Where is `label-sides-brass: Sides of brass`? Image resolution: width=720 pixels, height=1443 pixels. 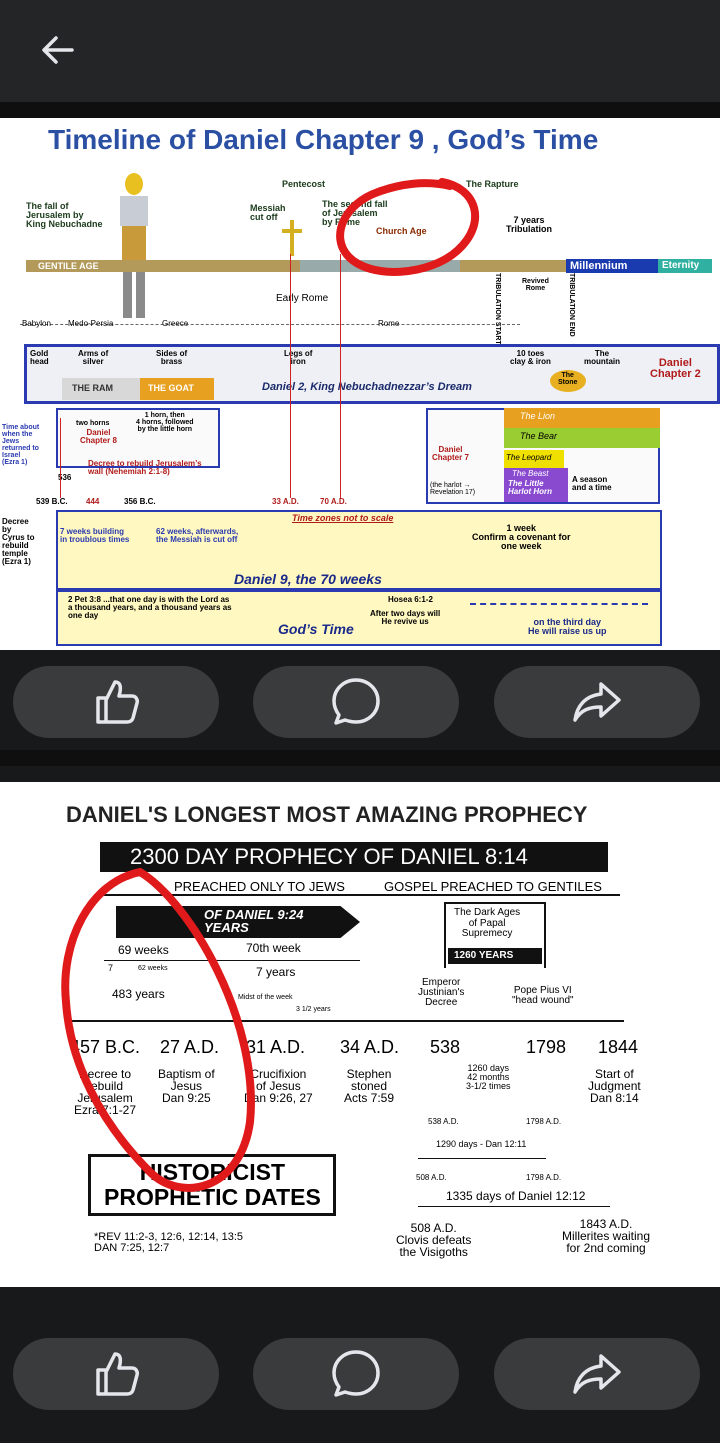 label-sides-brass: Sides of brass is located at coordinates (172, 357).